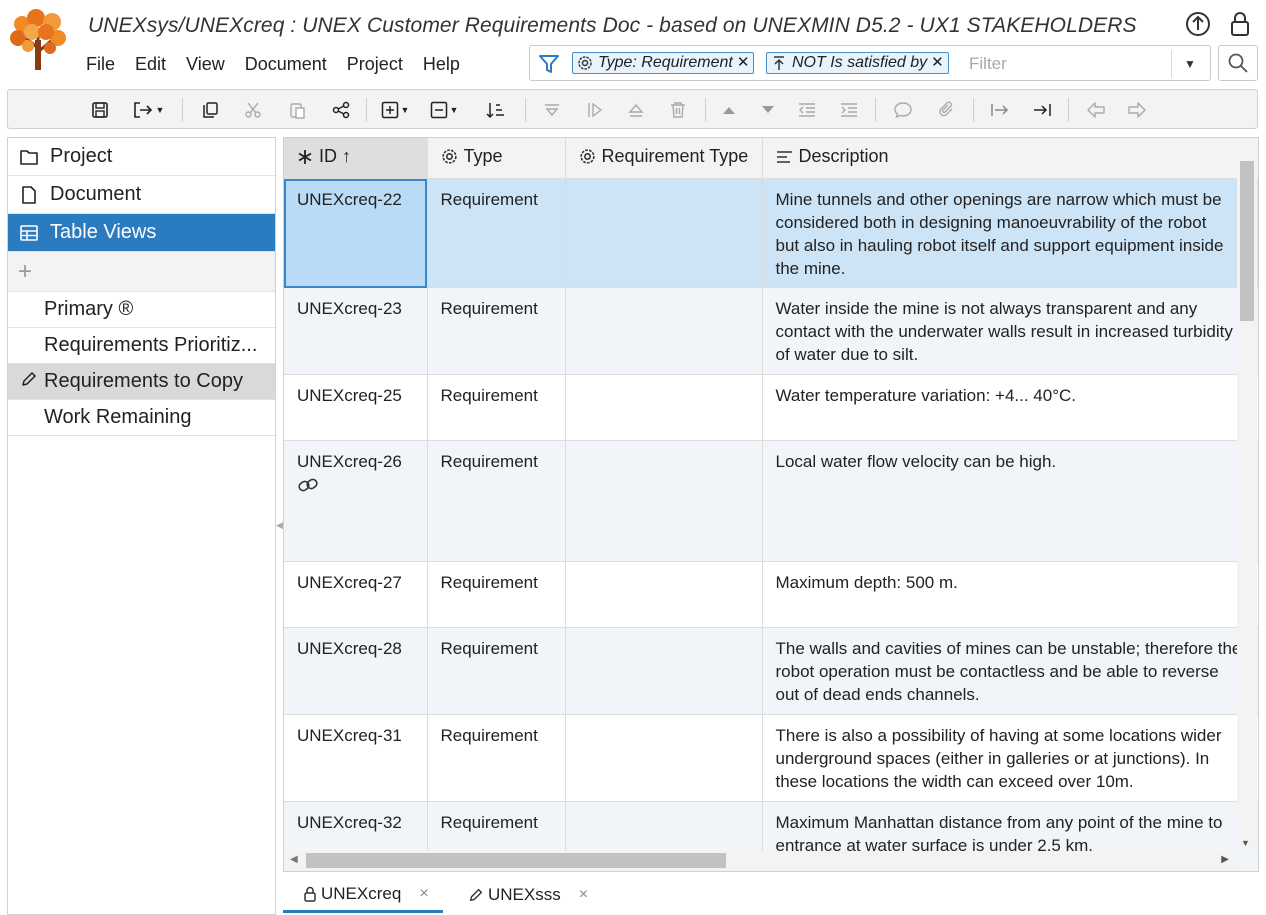  I want to click on menu-document: Document, so click(291, 64).